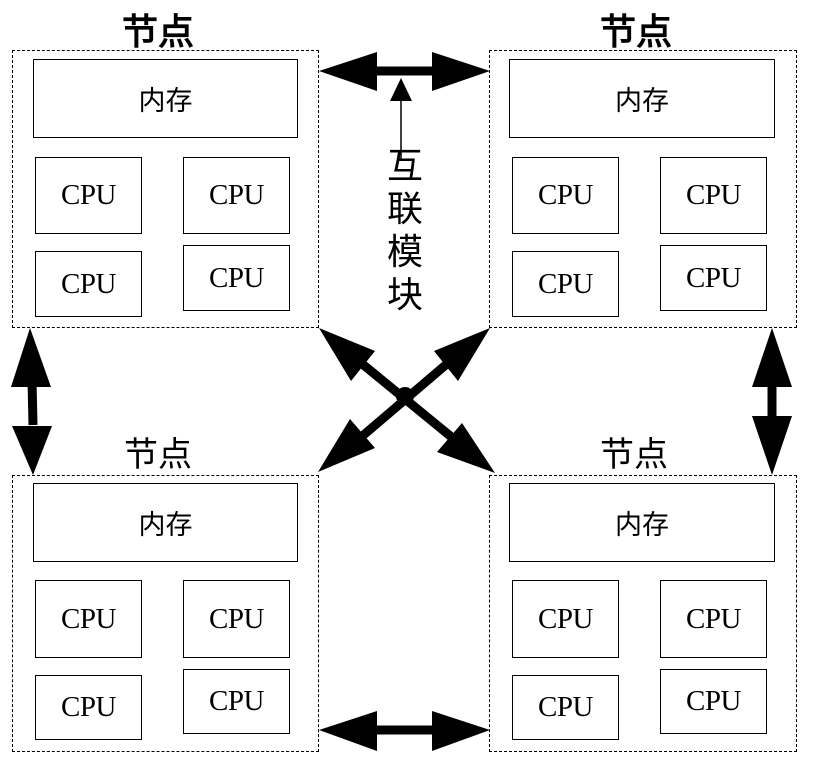  I want to click on arrow-top-left-to-bottom-left, so click(31, 401).